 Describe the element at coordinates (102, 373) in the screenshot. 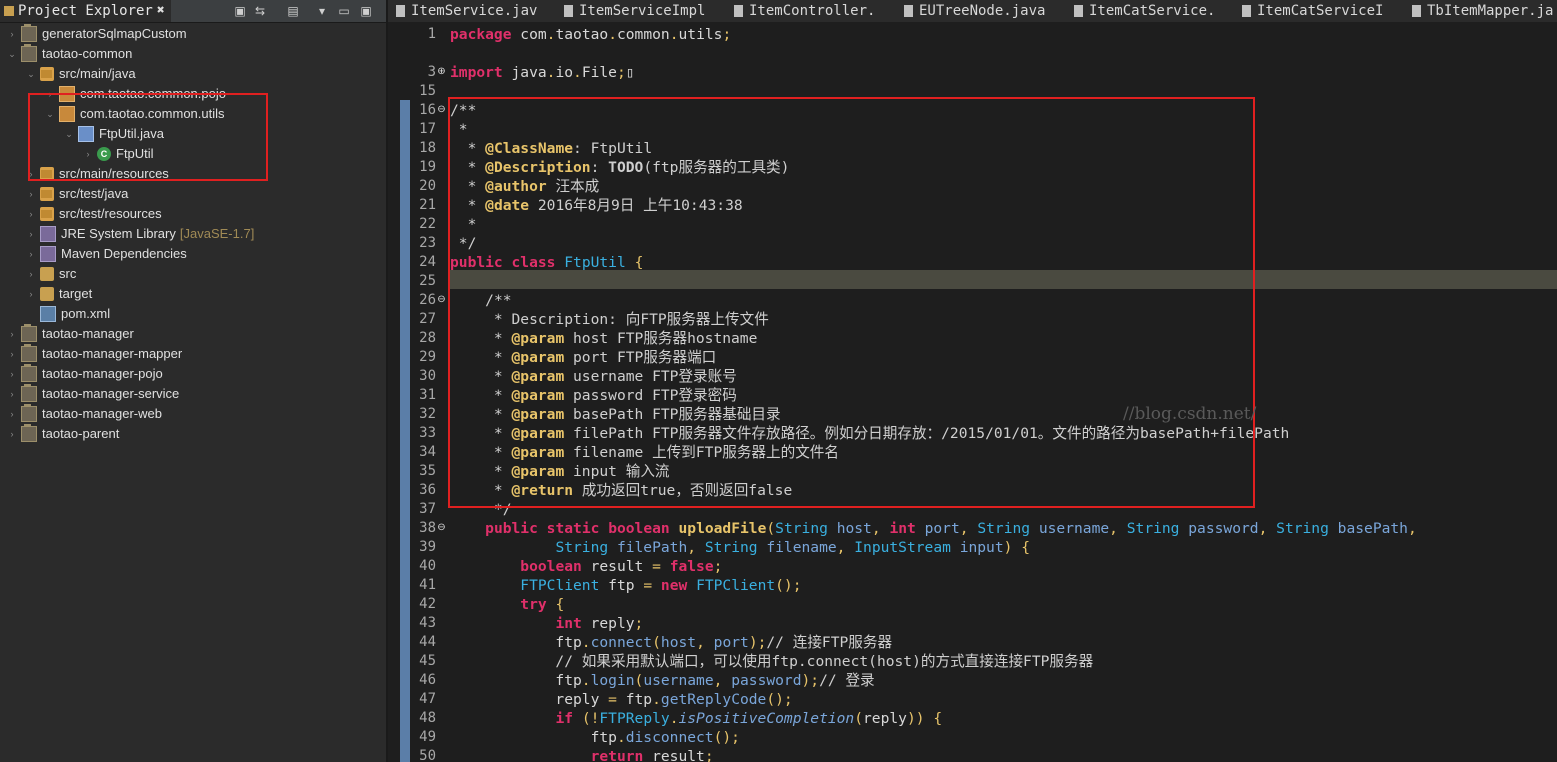

I see `tree-item-label: taotao-manager-pojo` at that location.